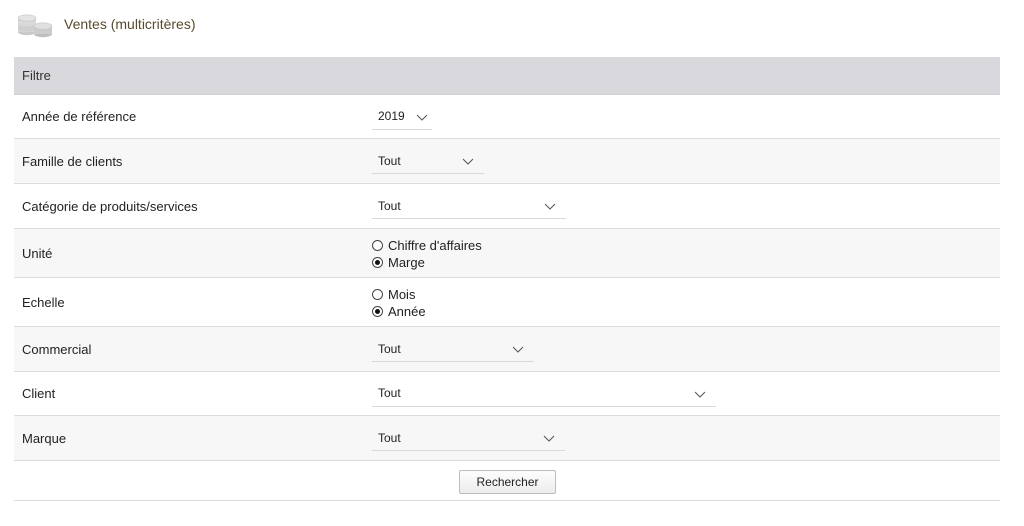 The image size is (1024, 526). What do you see at coordinates (686, 253) in the screenshot?
I see `row-field: Chiffre d'affaires Marge` at bounding box center [686, 253].